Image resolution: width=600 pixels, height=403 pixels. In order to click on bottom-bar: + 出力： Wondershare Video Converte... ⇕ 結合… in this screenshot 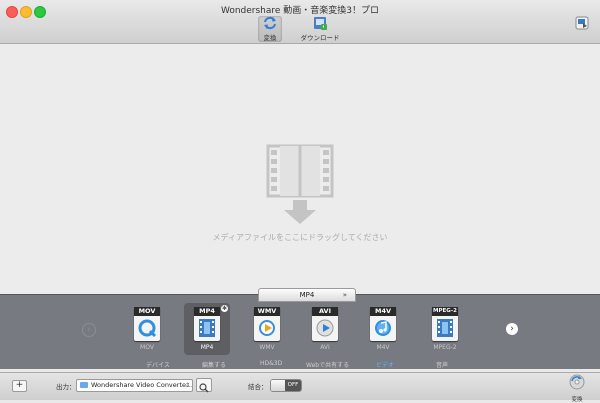, I will do `click(300, 387)`.